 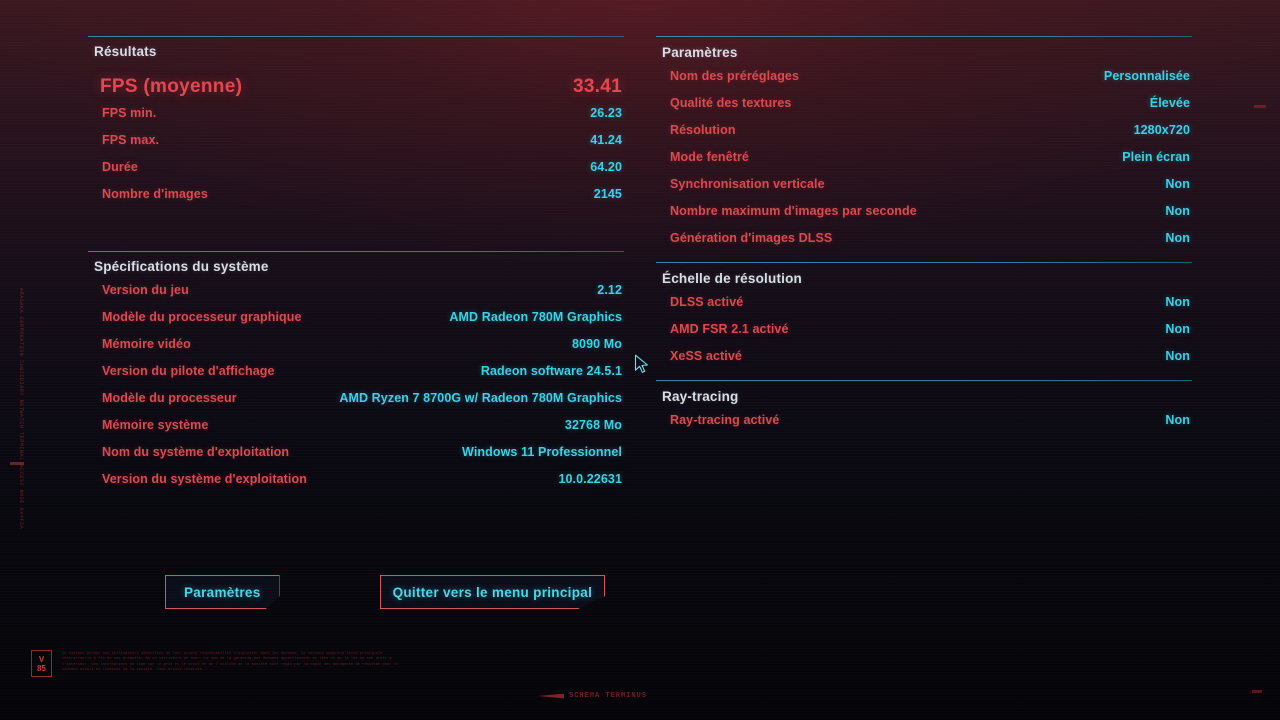 I want to click on preset-name-value: Personnalisée, so click(x=1146, y=76).